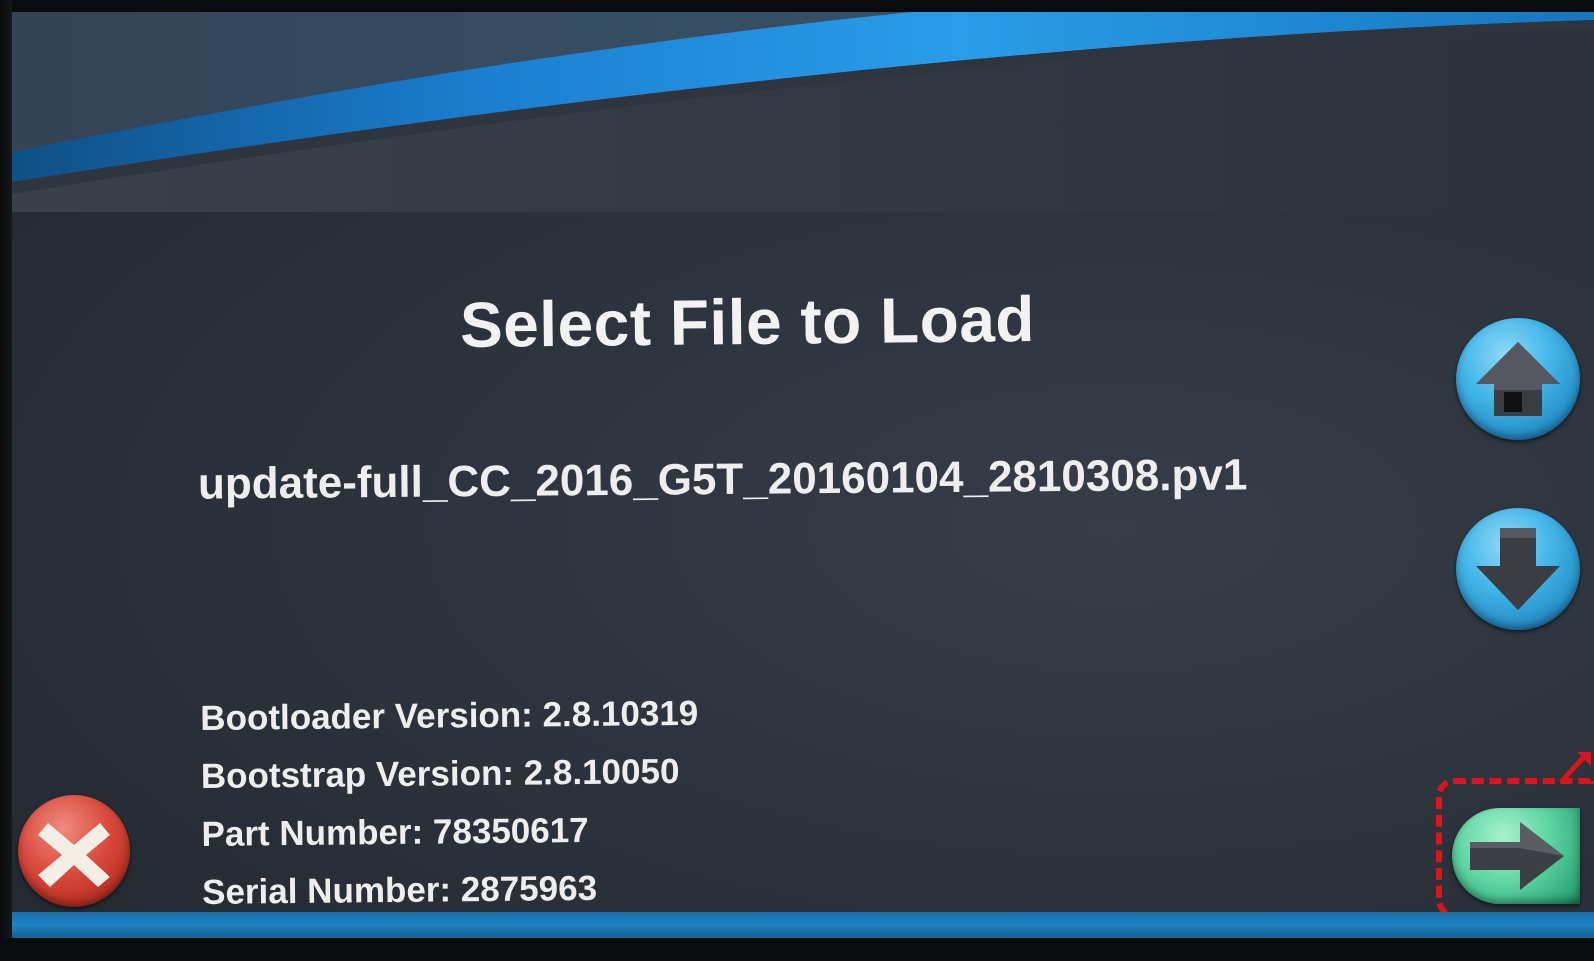  I want to click on arrow-up-icon, so click(1518, 379).